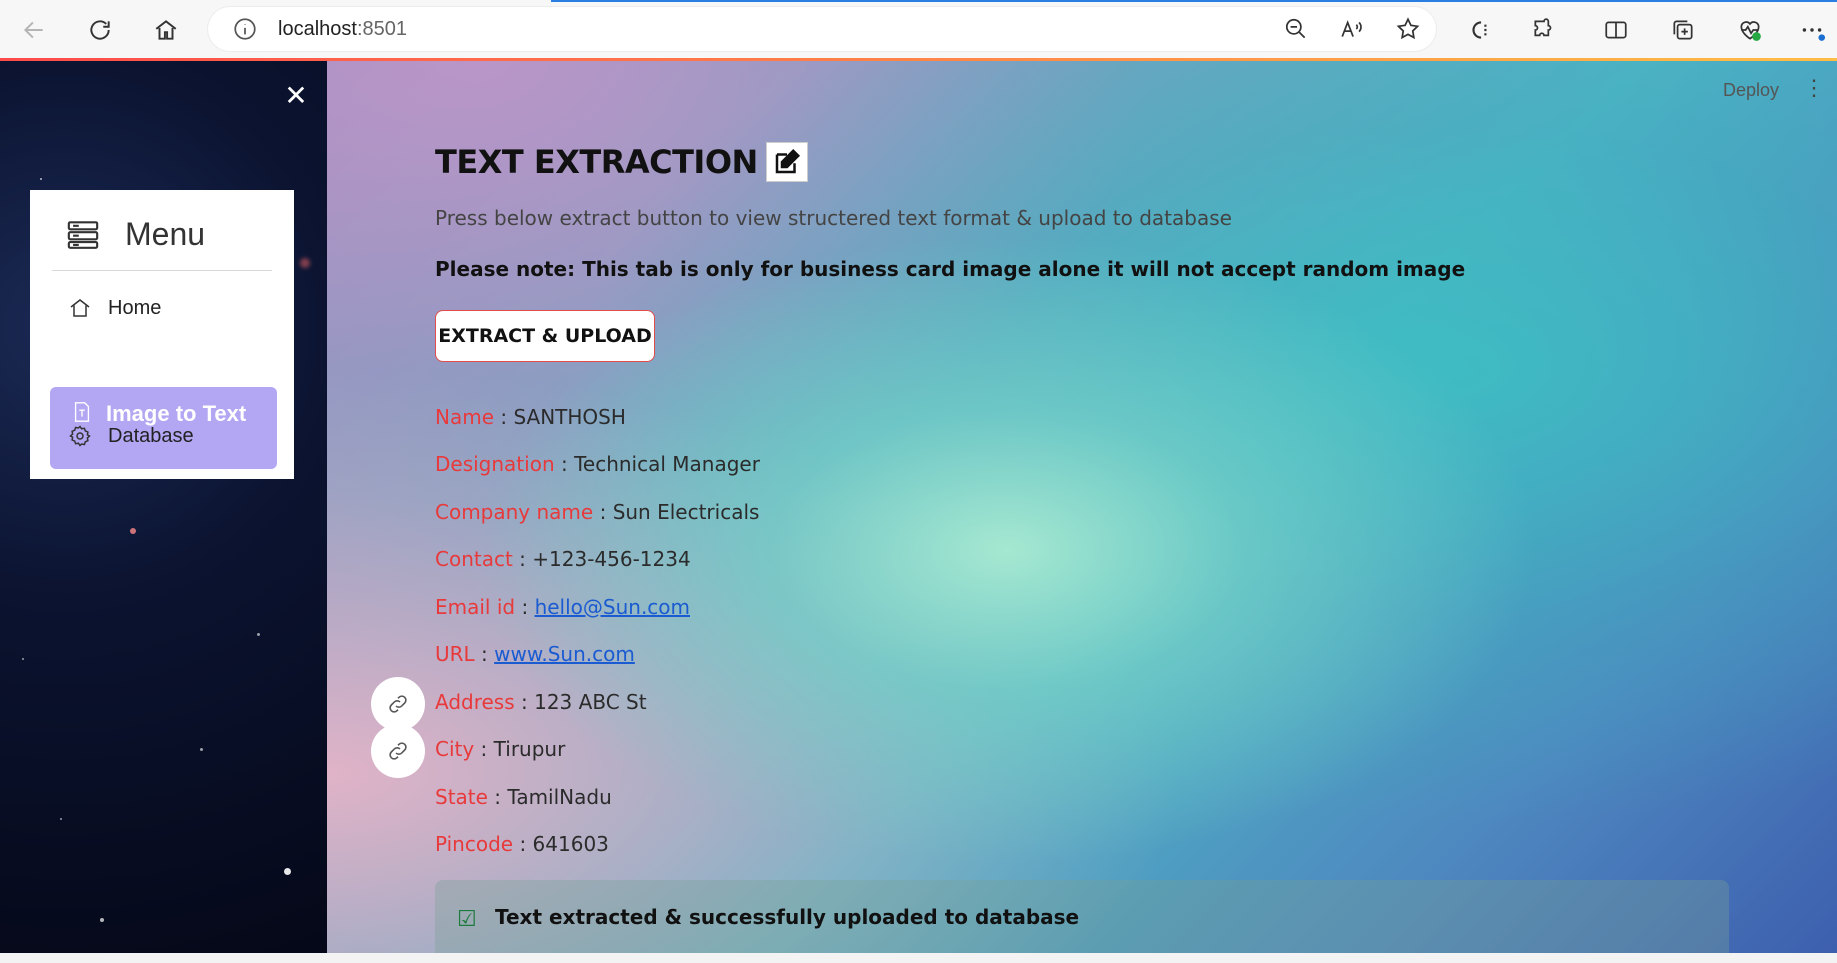  I want to click on email-link: hello@Sun.com, so click(612, 607).